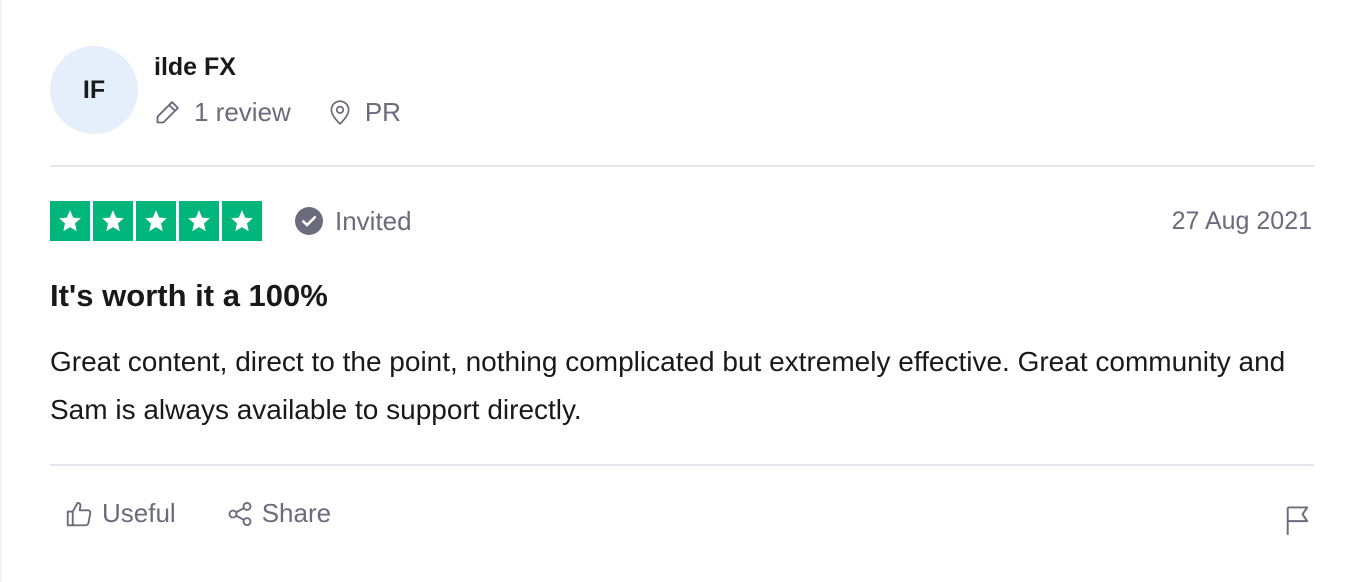 Image resolution: width=1358 pixels, height=582 pixels. What do you see at coordinates (1241, 220) in the screenshot?
I see `review-date: 27 Aug 2021` at bounding box center [1241, 220].